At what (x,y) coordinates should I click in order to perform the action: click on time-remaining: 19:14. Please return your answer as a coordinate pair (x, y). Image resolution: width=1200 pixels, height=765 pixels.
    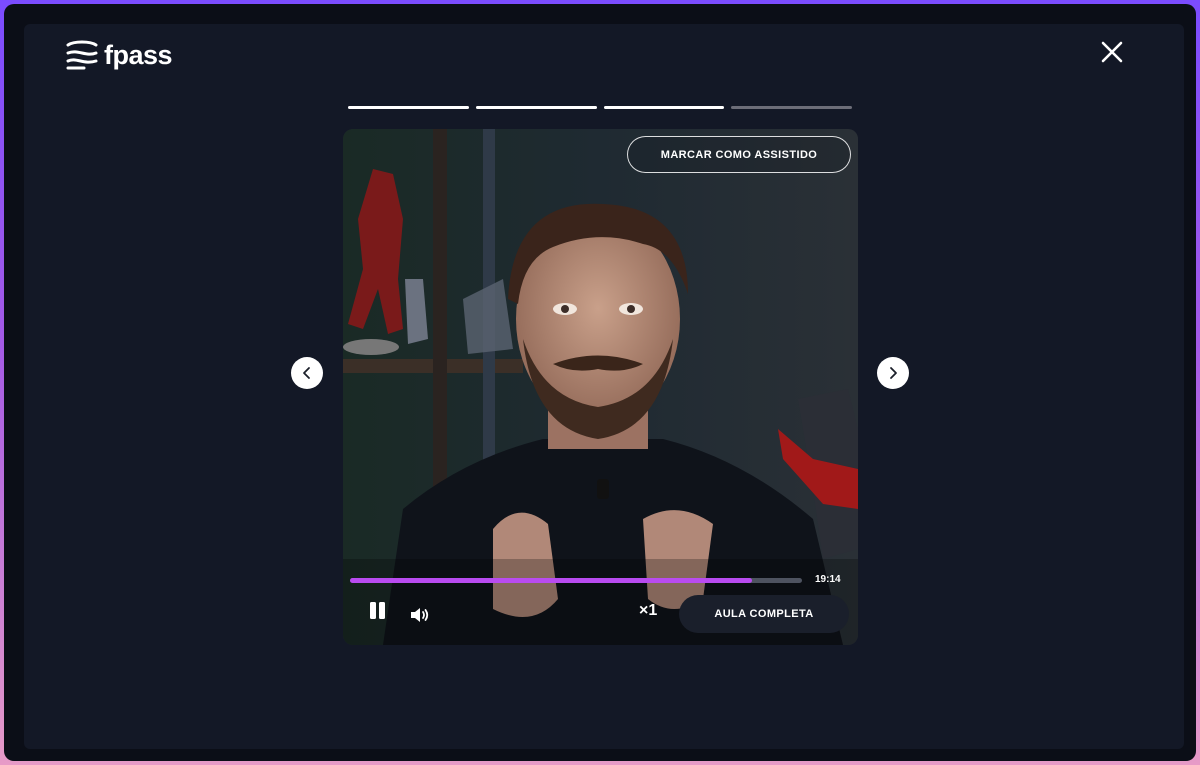
    Looking at the image, I should click on (828, 579).